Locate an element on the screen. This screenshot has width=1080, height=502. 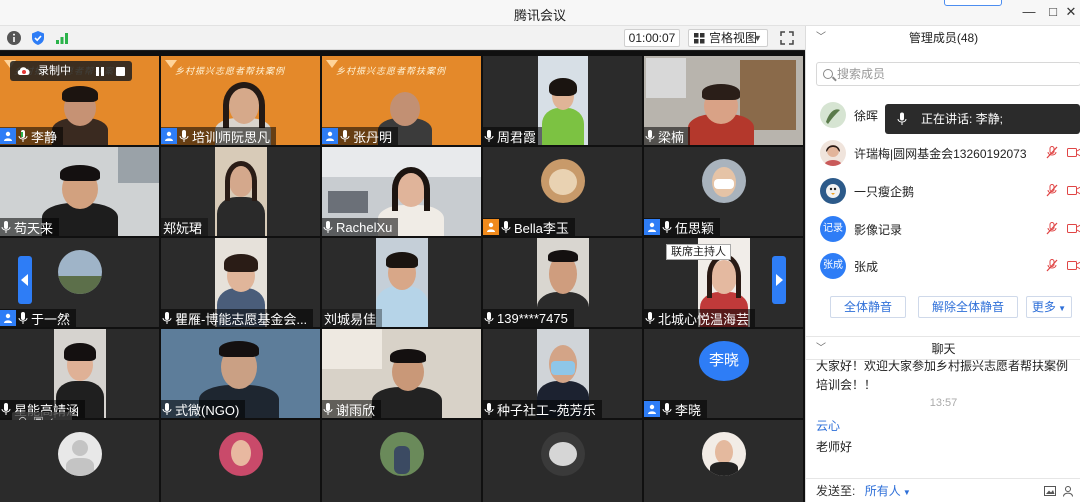
participant-name-tag: 李静 is located at coordinates (32, 136).